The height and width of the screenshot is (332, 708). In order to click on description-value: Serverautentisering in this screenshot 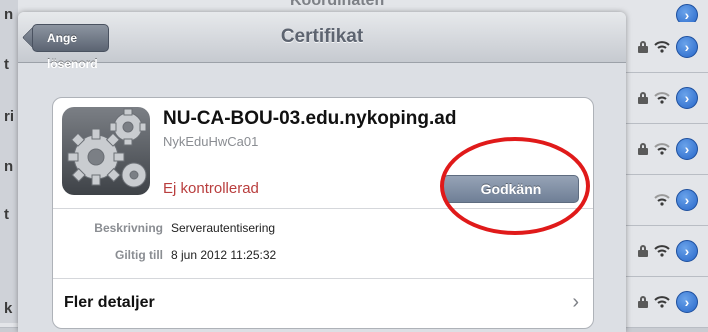, I will do `click(223, 228)`.